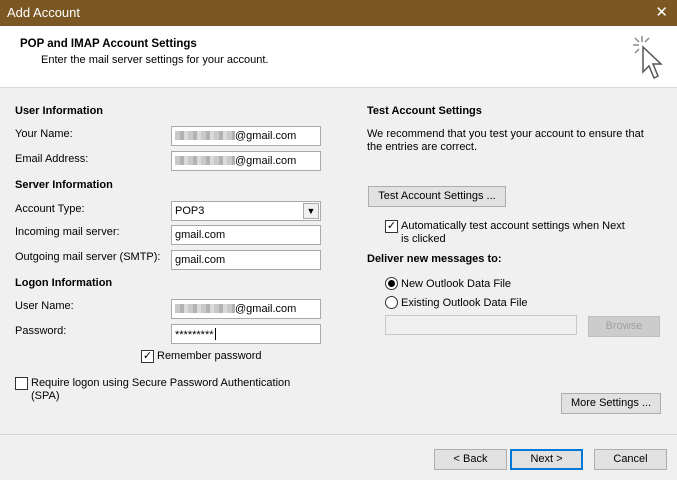  I want to click on window-title: Add Account, so click(43, 12).